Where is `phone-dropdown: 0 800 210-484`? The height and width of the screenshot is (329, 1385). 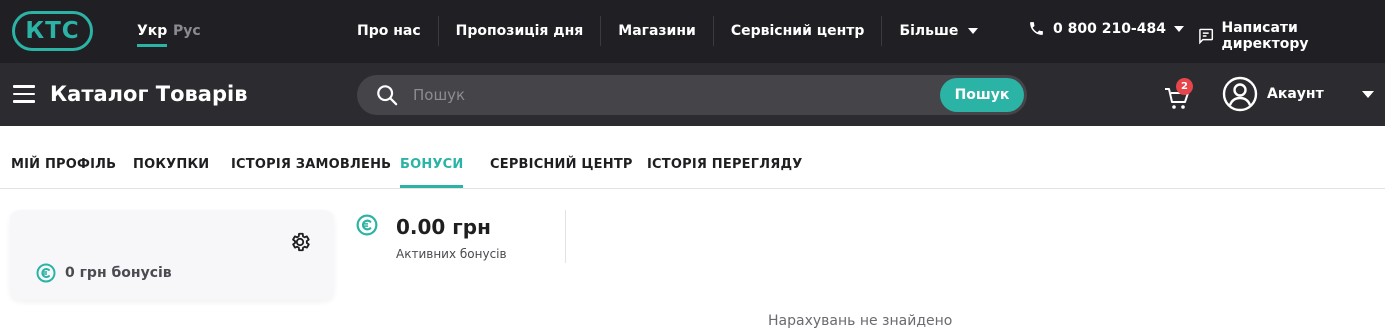
phone-dropdown: 0 800 210-484 is located at coordinates (1106, 28).